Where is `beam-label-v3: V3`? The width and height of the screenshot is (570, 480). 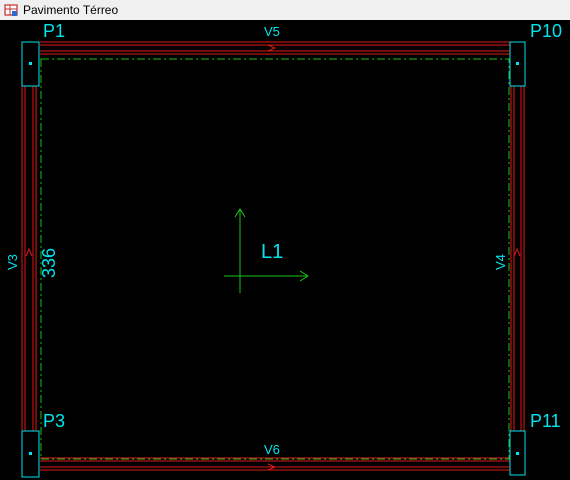 beam-label-v3: V3 is located at coordinates (12, 262).